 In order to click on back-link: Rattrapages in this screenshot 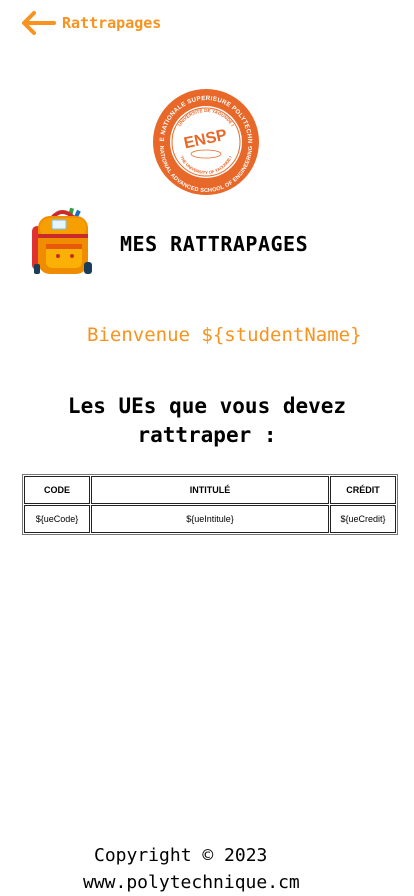, I will do `click(90, 23)`.